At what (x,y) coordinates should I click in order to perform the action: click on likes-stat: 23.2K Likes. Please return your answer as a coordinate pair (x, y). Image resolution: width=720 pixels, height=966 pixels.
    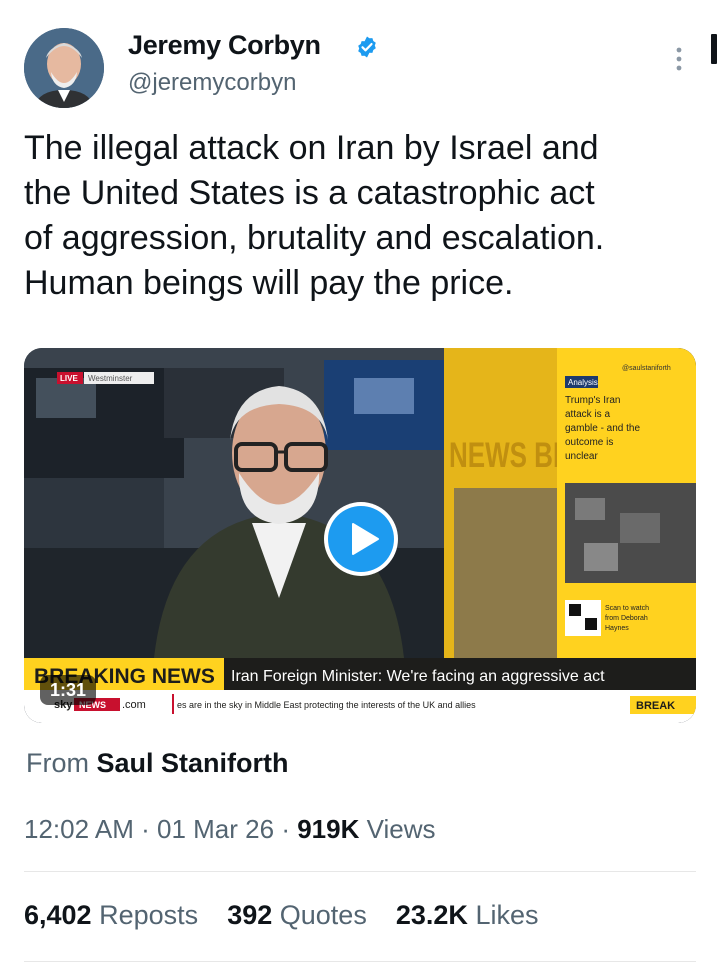
    Looking at the image, I should click on (467, 915).